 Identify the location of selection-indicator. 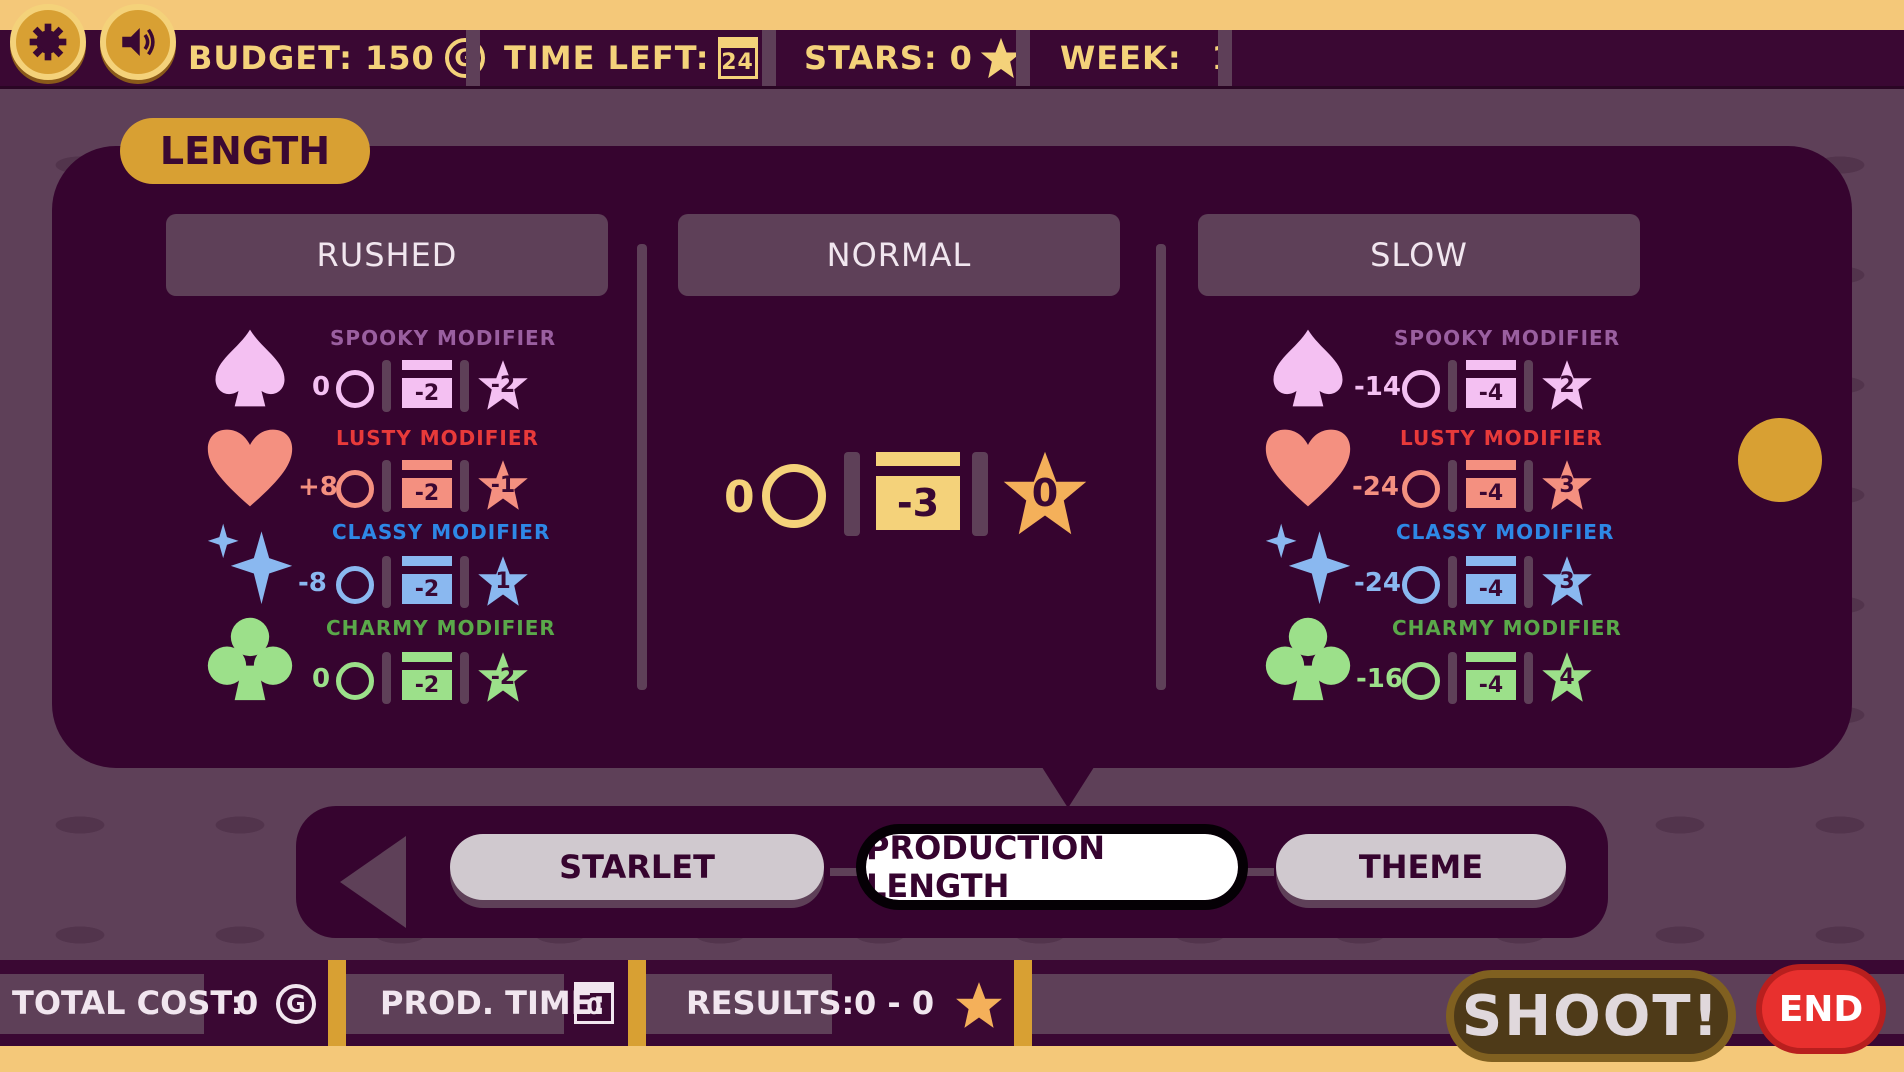
(1780, 460).